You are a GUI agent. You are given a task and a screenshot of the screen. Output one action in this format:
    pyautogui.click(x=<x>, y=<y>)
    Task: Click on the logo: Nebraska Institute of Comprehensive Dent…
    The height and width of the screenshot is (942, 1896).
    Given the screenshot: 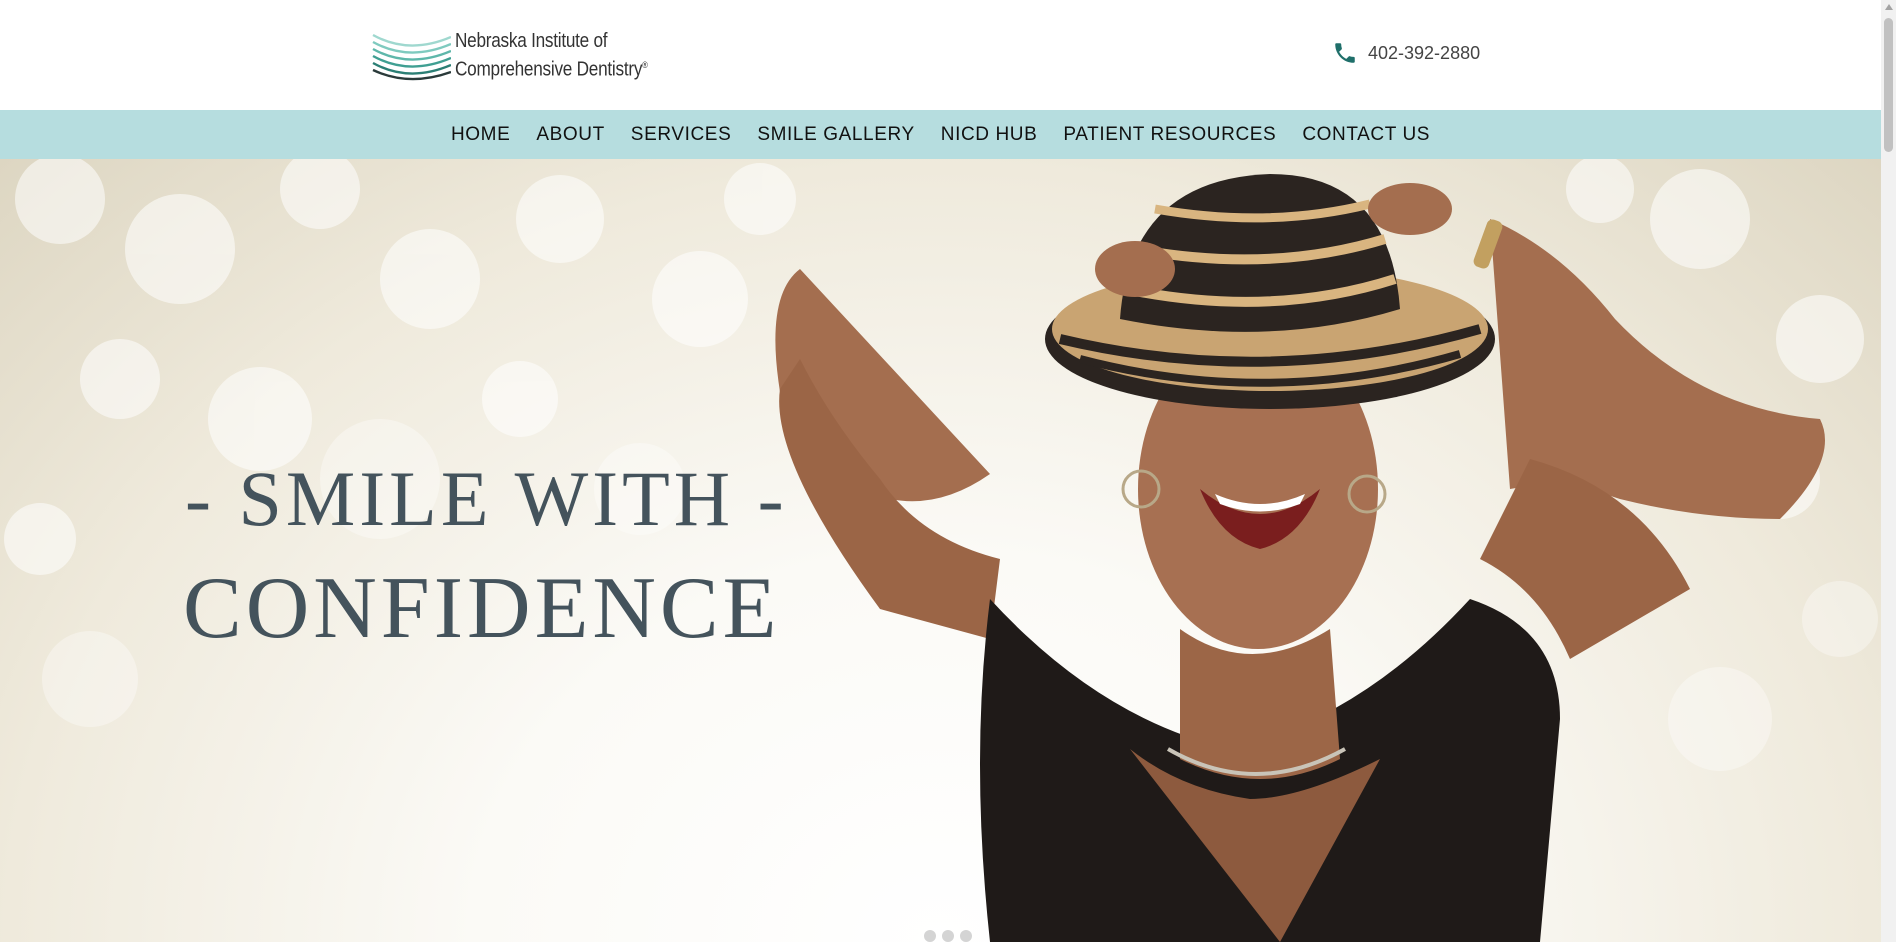 What is the action you would take?
    pyautogui.click(x=524, y=55)
    